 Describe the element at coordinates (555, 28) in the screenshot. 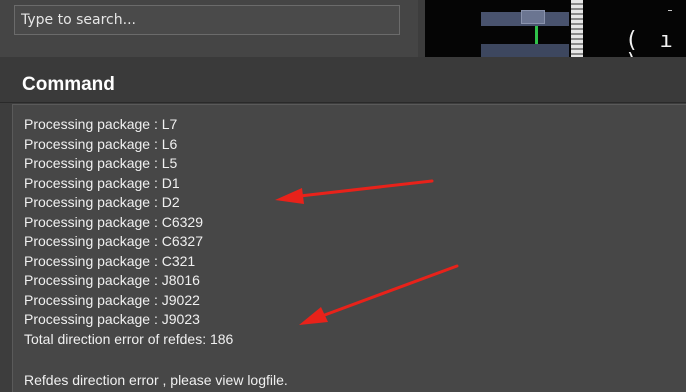

I see `design-canvas-preview: ( ı )` at that location.